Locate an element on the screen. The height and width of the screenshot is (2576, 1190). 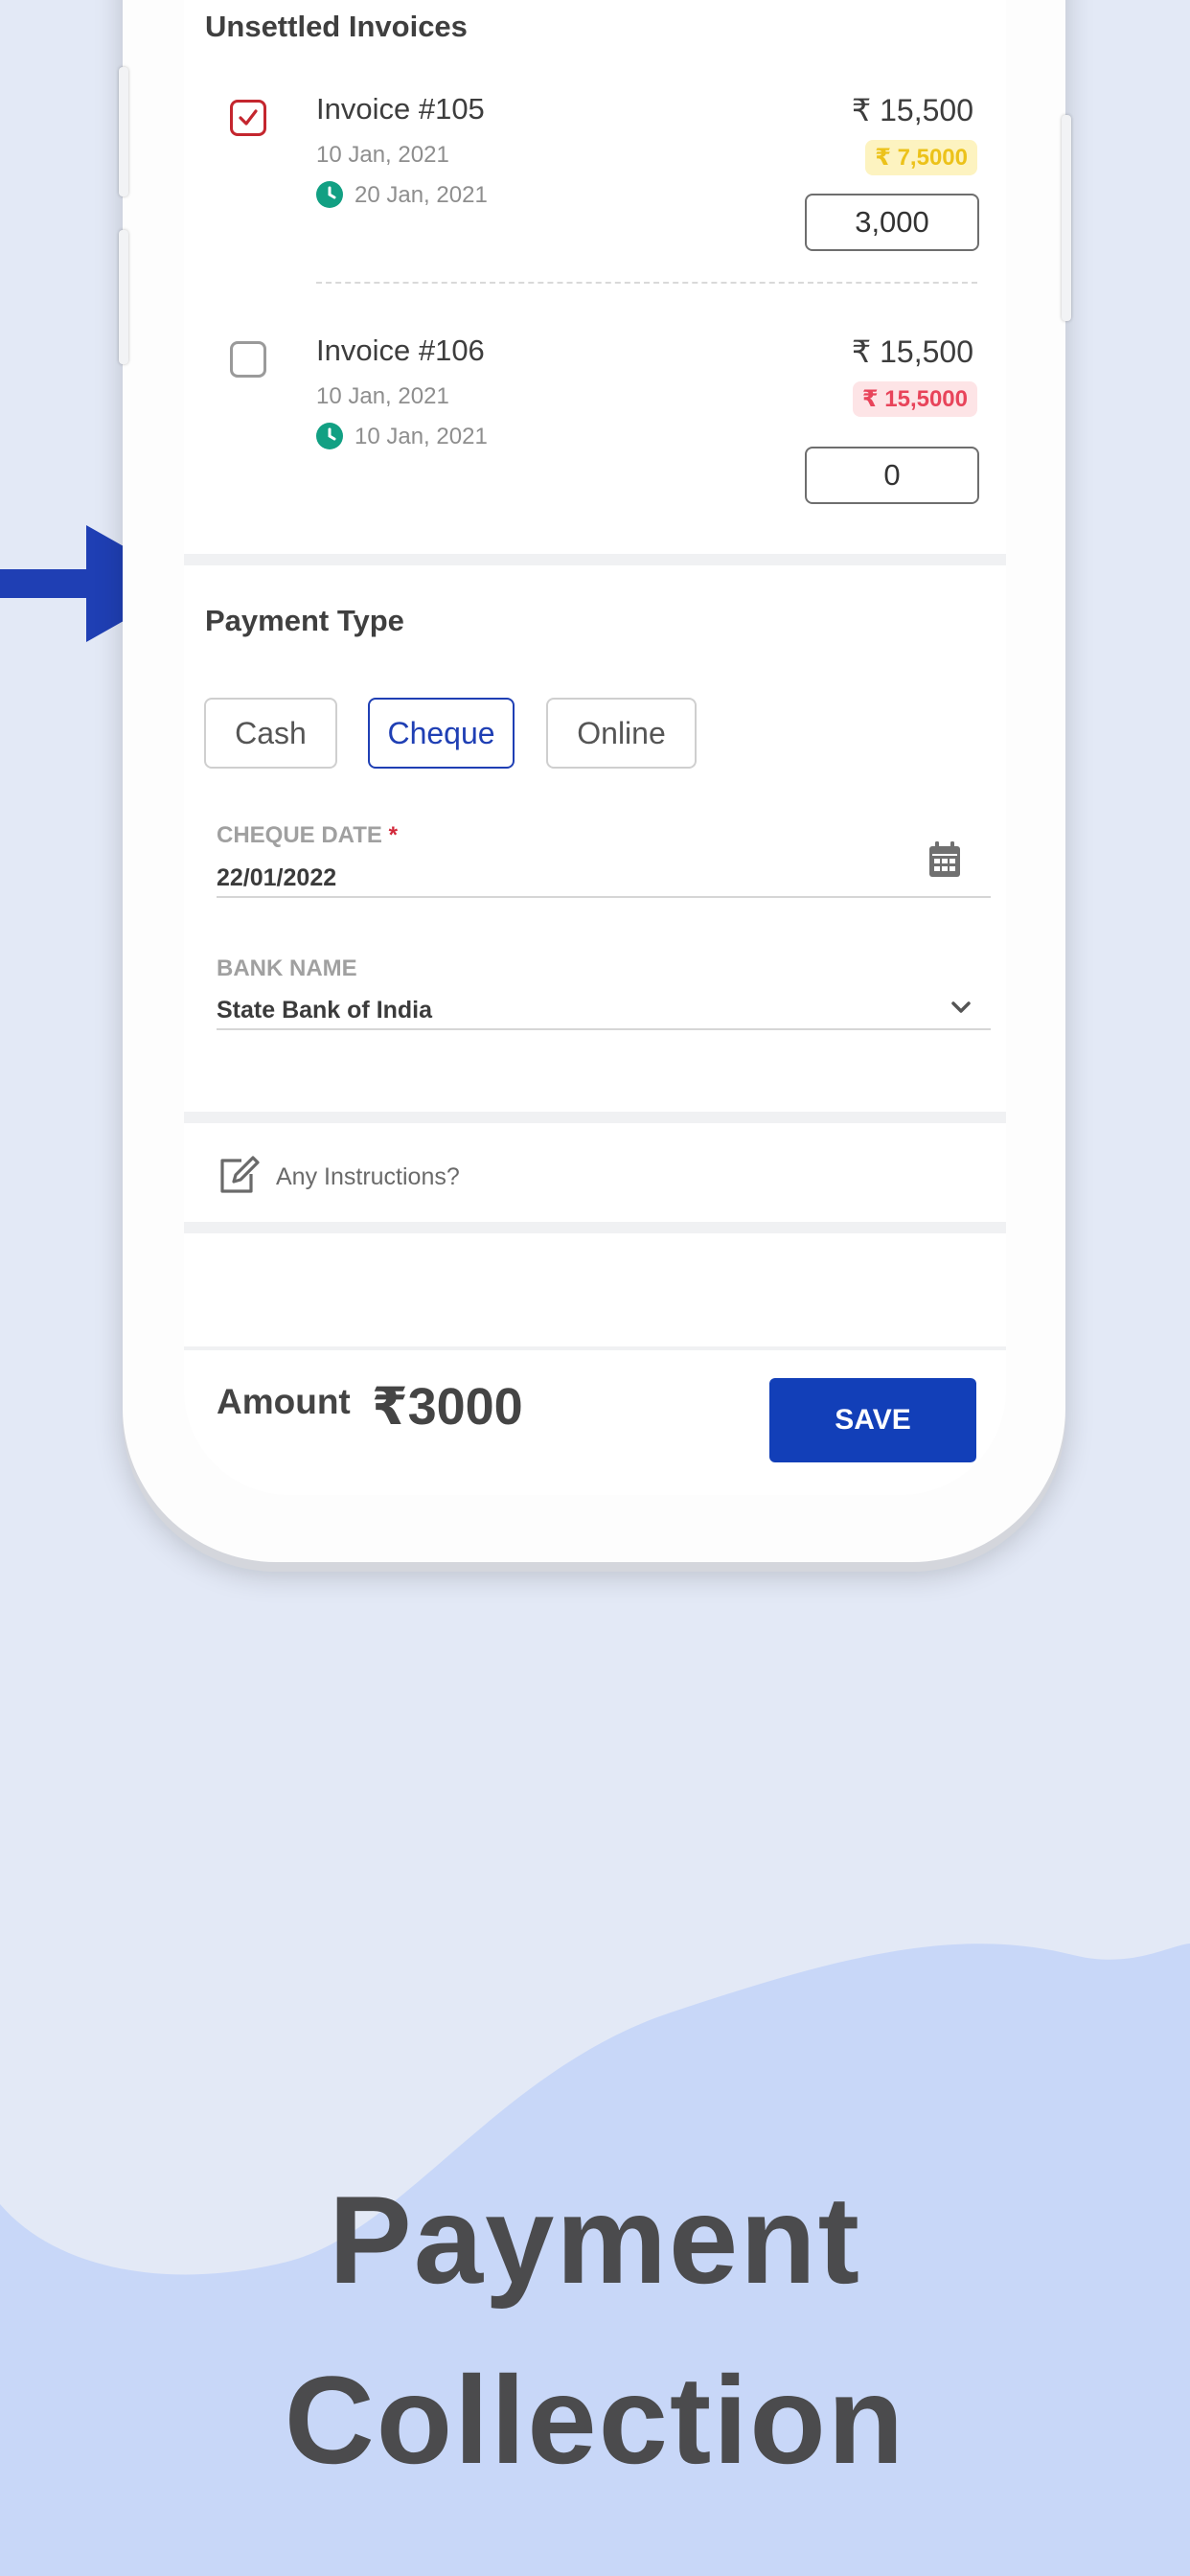
cheque-date-label: CHEQUE DATE * is located at coordinates (308, 835).